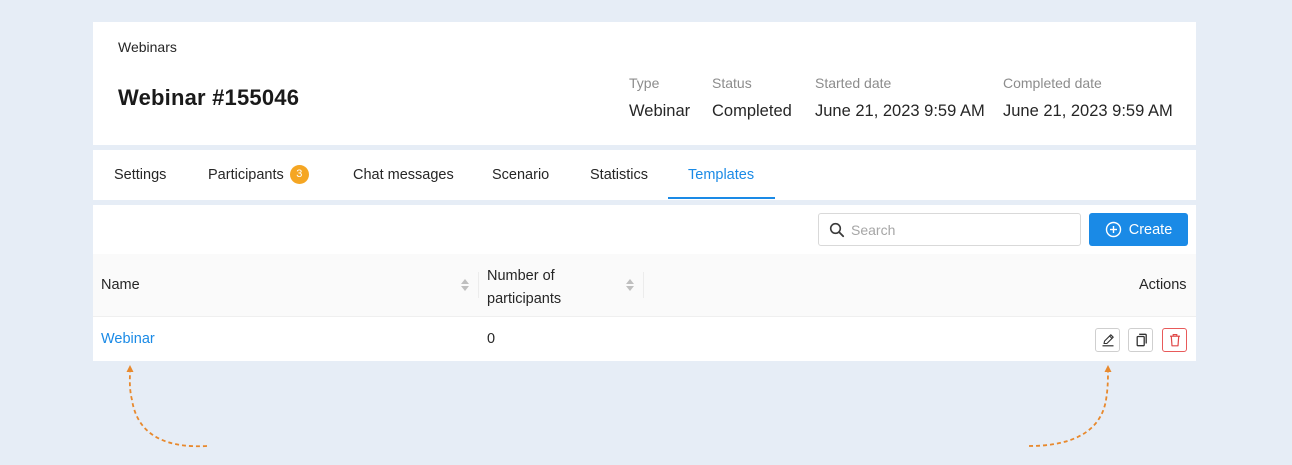 The image size is (1292, 465). What do you see at coordinates (167, 406) in the screenshot?
I see `annotation-arrow-left` at bounding box center [167, 406].